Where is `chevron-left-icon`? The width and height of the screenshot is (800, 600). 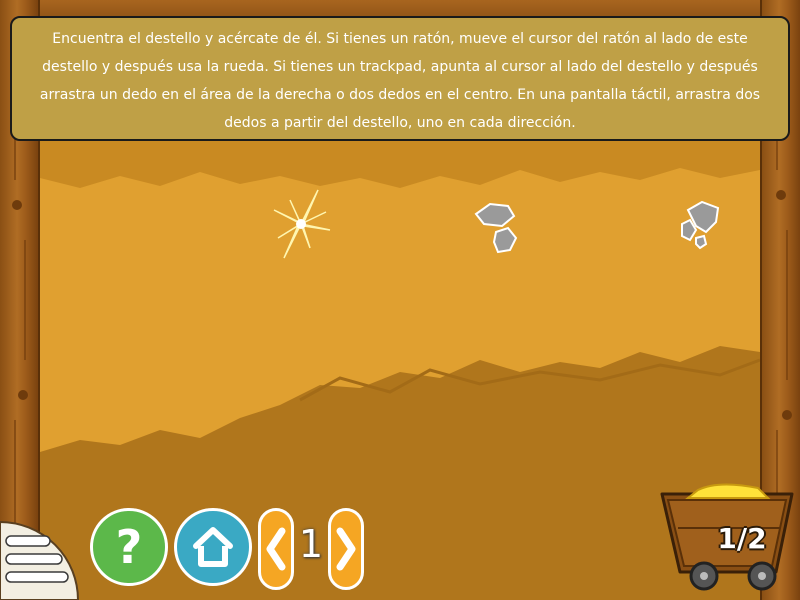
chevron-left-icon is located at coordinates (276, 549).